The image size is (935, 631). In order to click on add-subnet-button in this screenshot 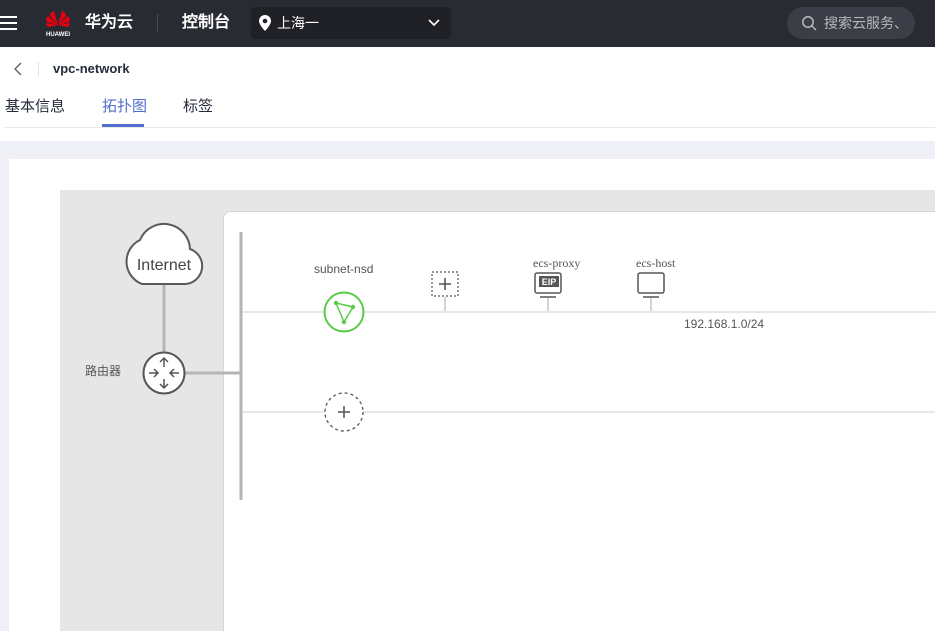, I will do `click(344, 412)`.